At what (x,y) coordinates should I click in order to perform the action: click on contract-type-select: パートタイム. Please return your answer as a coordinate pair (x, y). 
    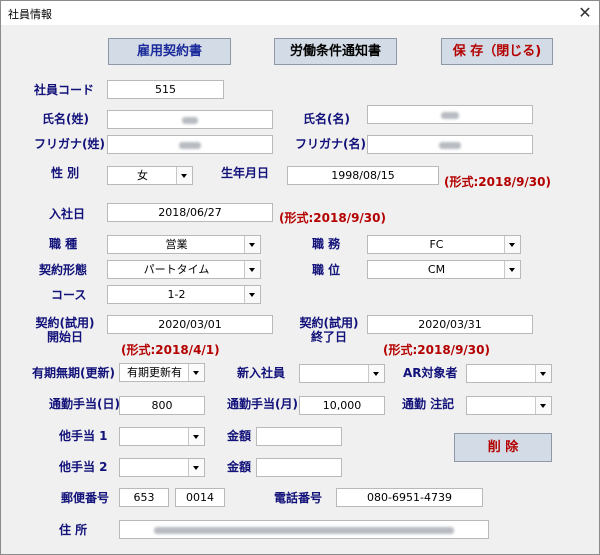
    Looking at the image, I should click on (184, 269).